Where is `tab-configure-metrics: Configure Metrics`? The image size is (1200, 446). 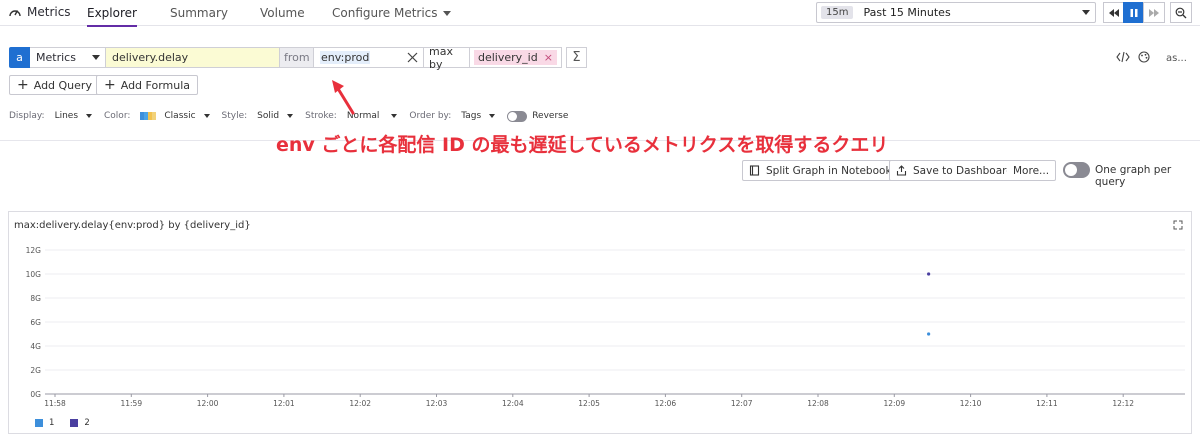 tab-configure-metrics: Configure Metrics is located at coordinates (391, 13).